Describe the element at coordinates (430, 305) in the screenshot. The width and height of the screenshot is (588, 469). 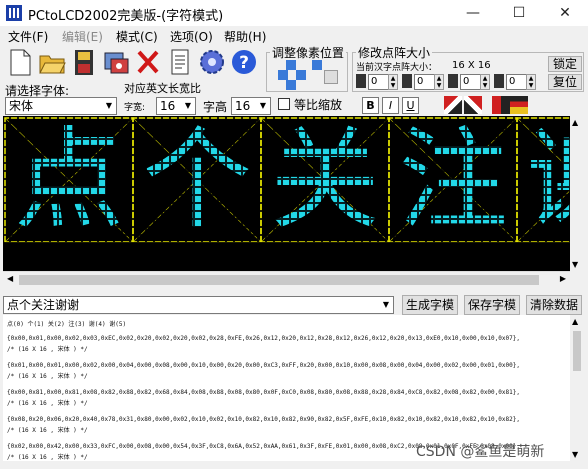
I see `generate-button: 生成字模` at that location.